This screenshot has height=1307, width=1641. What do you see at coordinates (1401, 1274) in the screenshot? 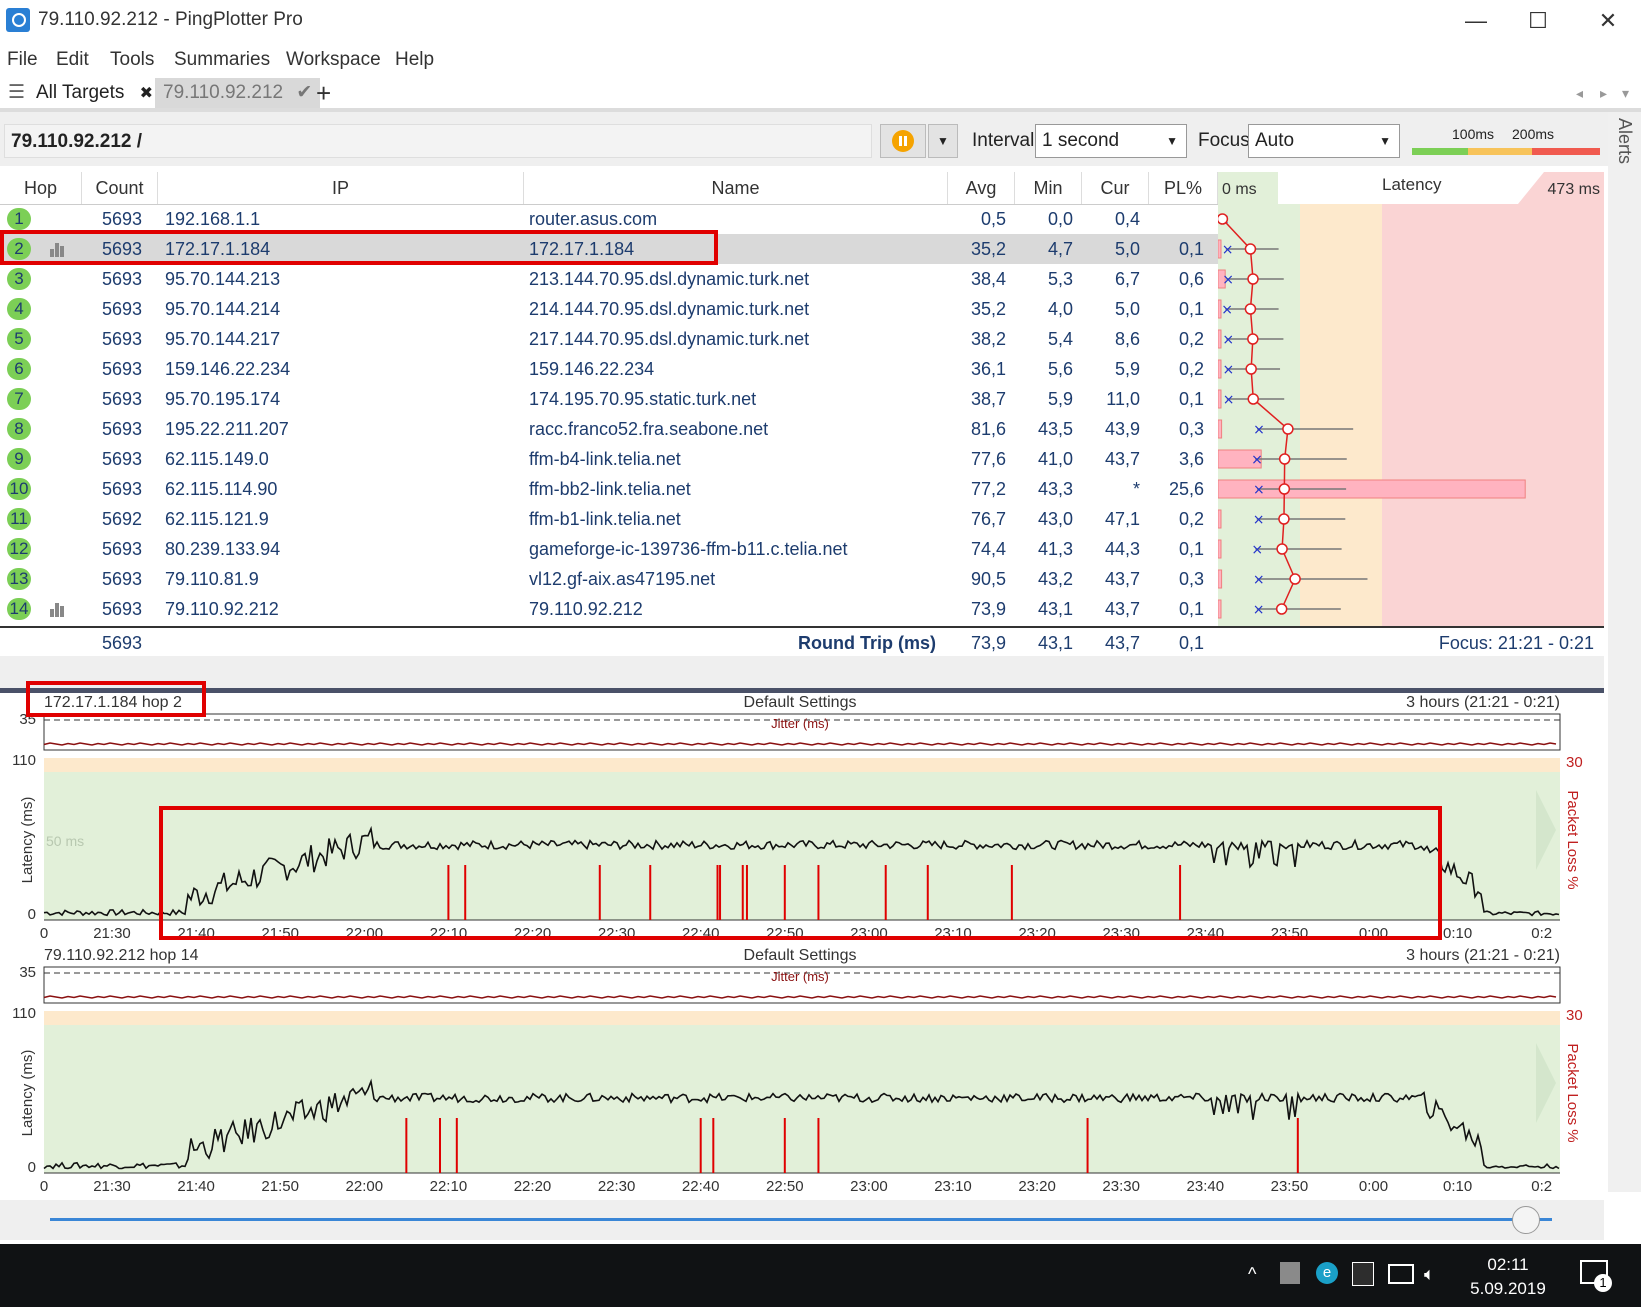
I see `tray-network-icon` at bounding box center [1401, 1274].